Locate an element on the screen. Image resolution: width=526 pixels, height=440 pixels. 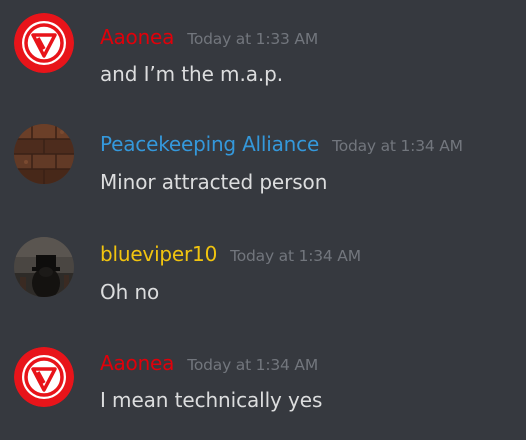
message-header: Peacekeeping Alliance Today at 1:34 AM is located at coordinates (281, 145).